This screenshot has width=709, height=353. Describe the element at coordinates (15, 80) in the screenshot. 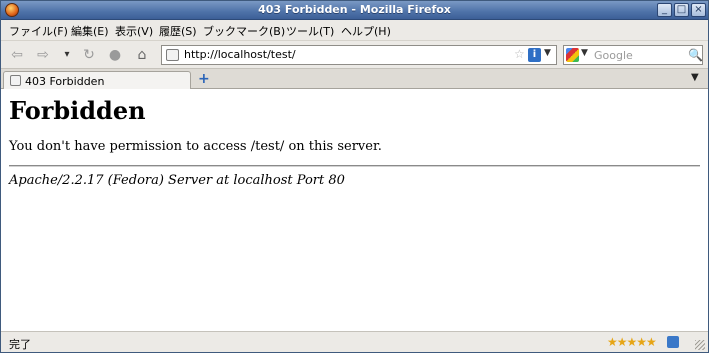

I see `tab-favicon-icon` at that location.